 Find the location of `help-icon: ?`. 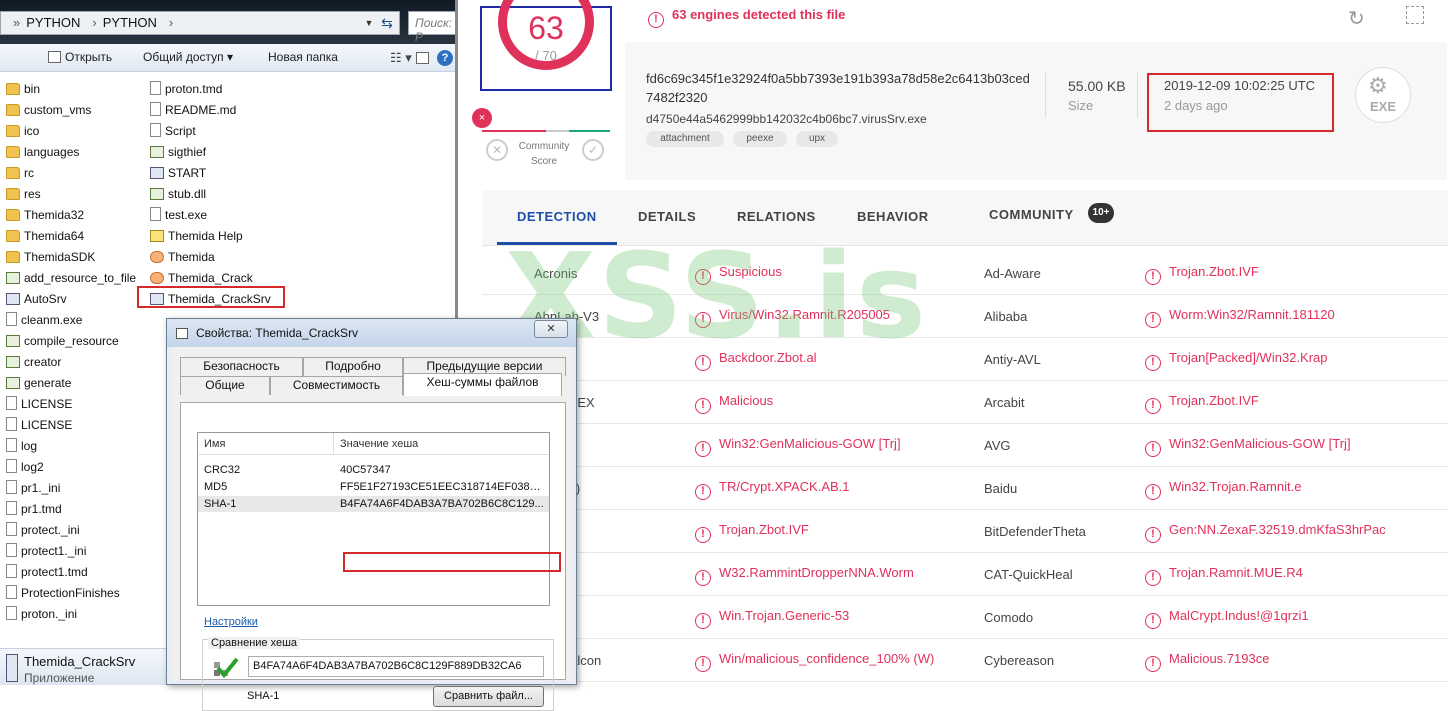

help-icon: ? is located at coordinates (445, 58).